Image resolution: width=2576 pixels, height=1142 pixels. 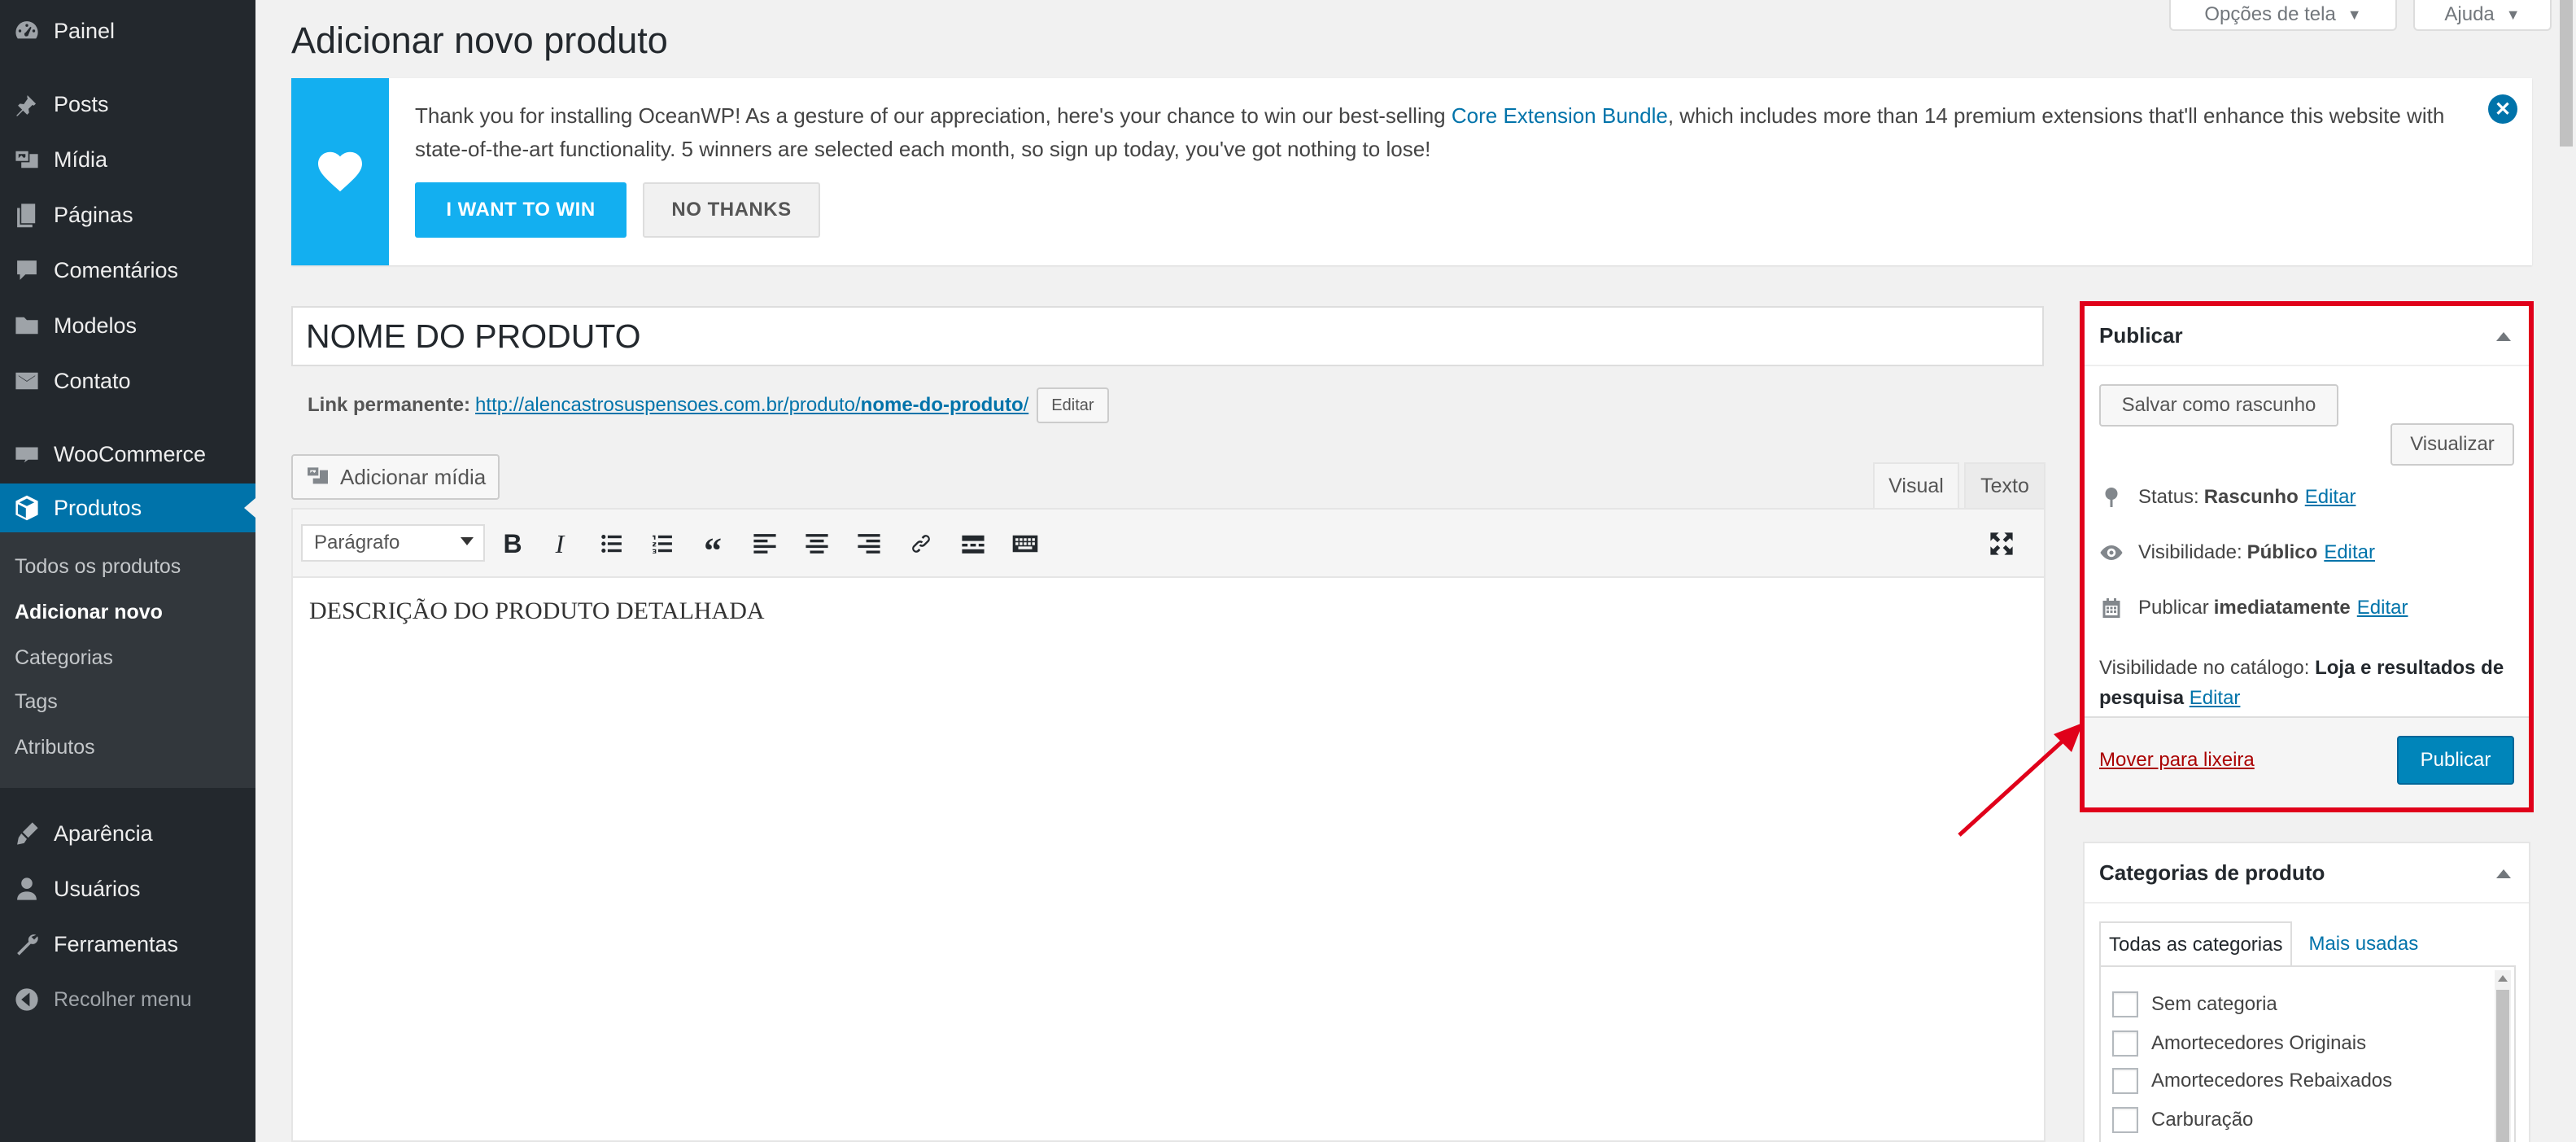 What do you see at coordinates (612, 544) in the screenshot?
I see `bulleted-list-icon` at bounding box center [612, 544].